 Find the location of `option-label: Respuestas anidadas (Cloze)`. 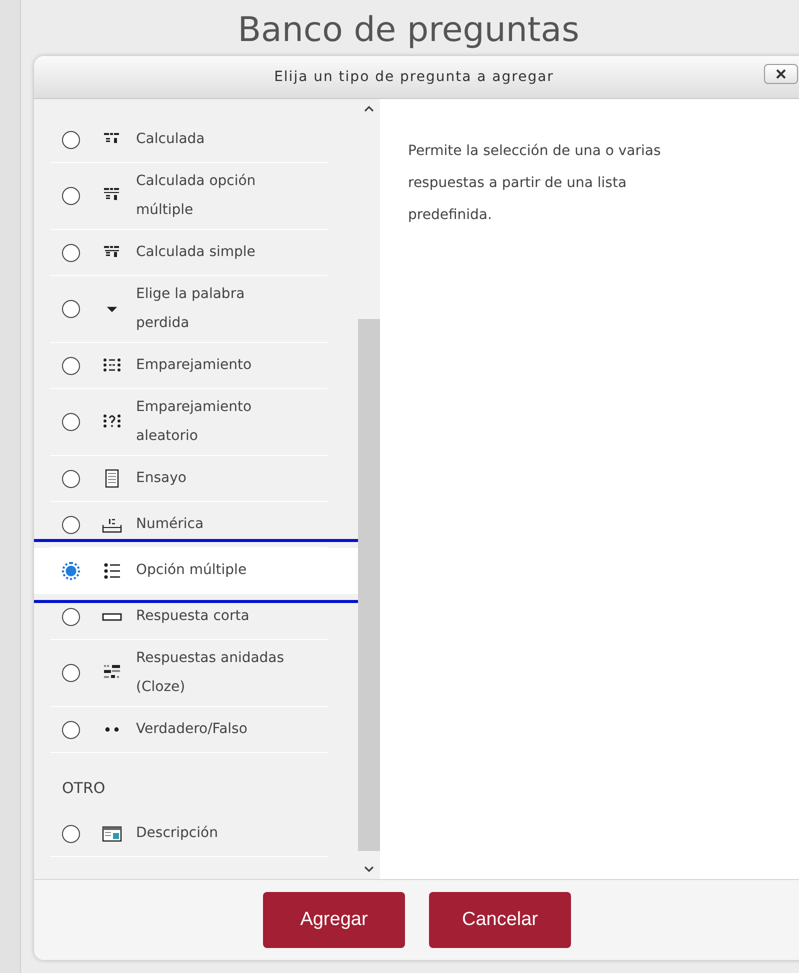

option-label: Respuestas anidadas (Cloze) is located at coordinates (211, 673).